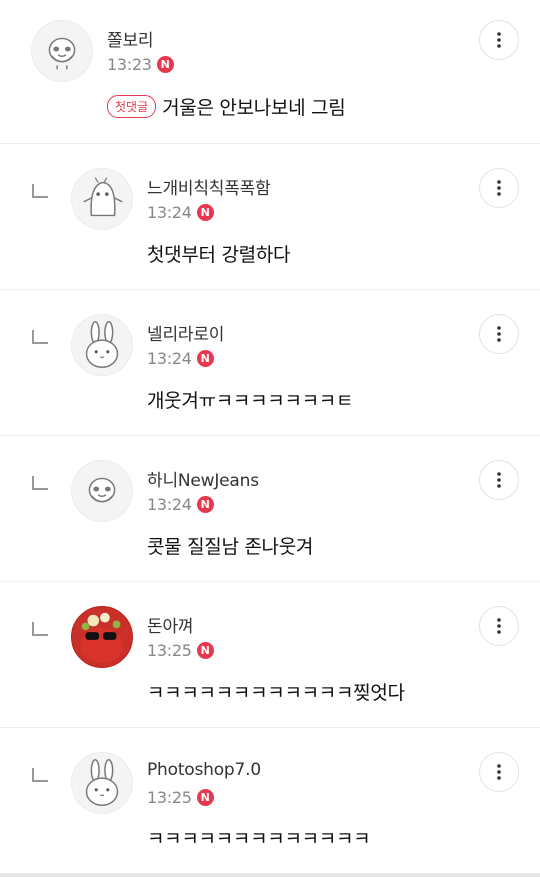 Image resolution: width=540 pixels, height=877 pixels. What do you see at coordinates (170, 624) in the screenshot?
I see `comment-nickname: 돈아껴` at bounding box center [170, 624].